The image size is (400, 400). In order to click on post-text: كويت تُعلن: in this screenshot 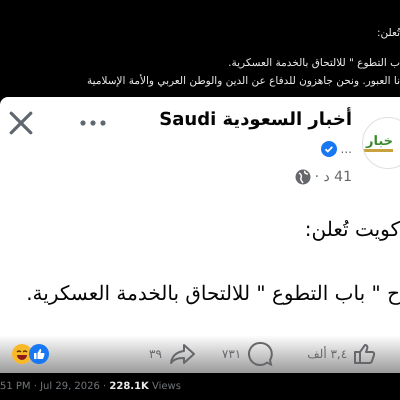, I will do `click(352, 229)`.